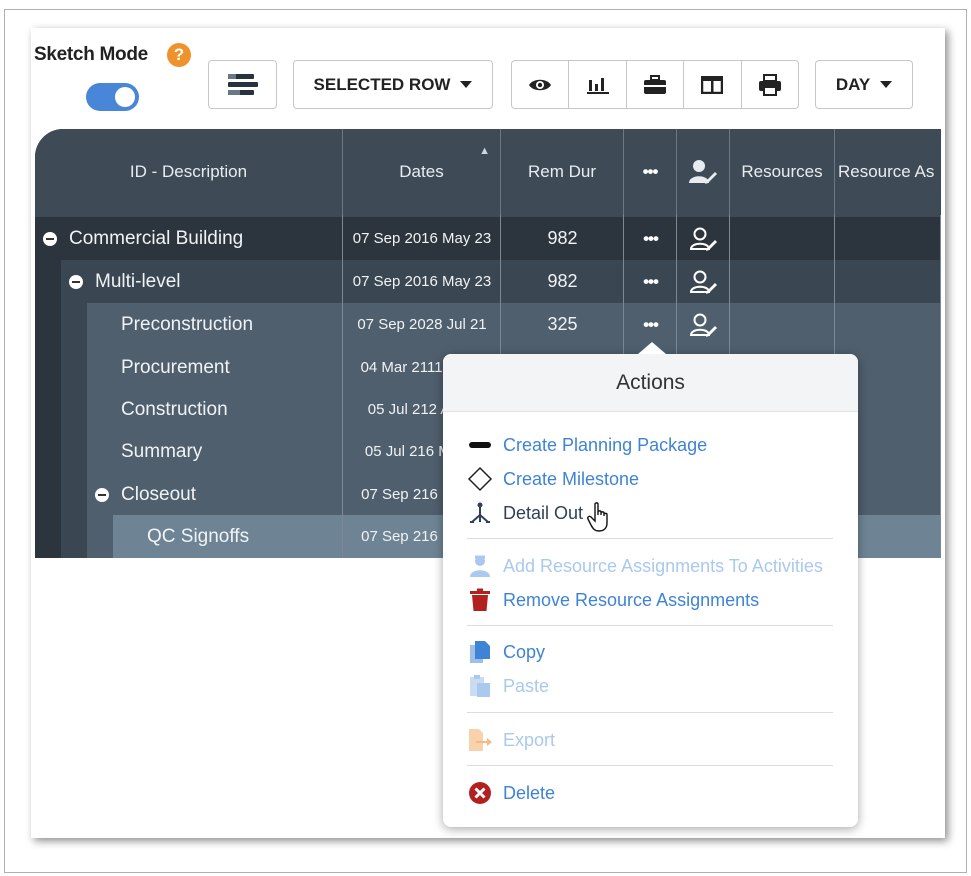  Describe the element at coordinates (174, 409) in the screenshot. I see `row-label: Construction` at that location.